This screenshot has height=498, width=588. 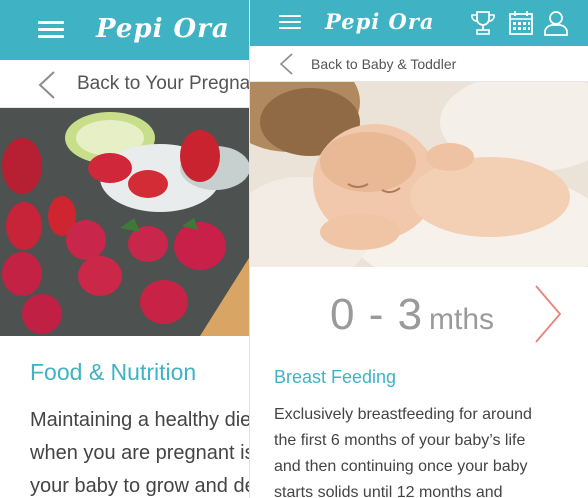 I want to click on back-navigation: Back to Baby & Toddler, so click(x=419, y=64).